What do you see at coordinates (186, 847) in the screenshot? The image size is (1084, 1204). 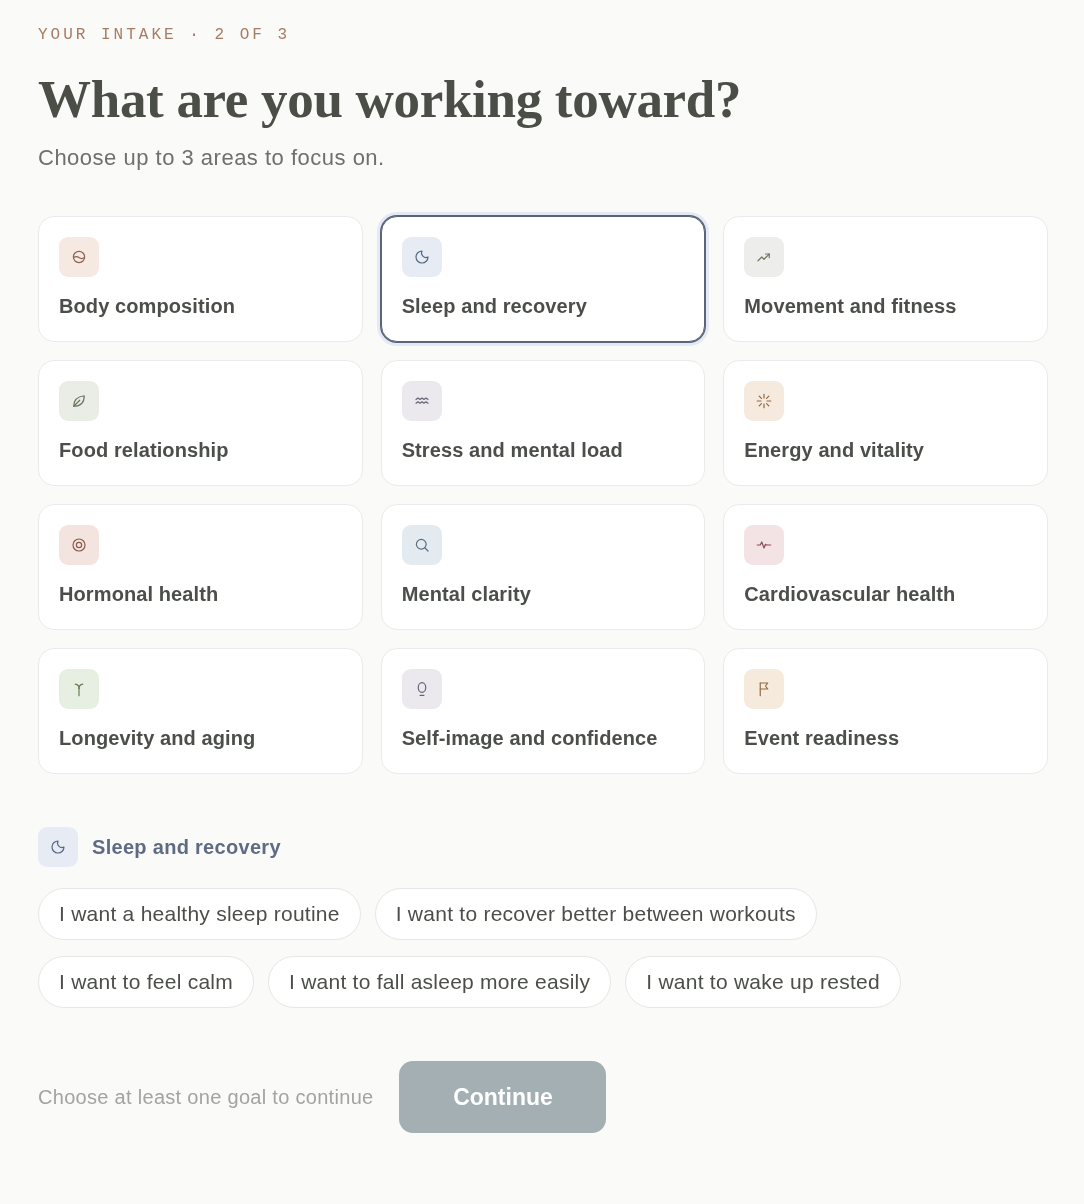 I see `focus-title: Sleep and recovery` at bounding box center [186, 847].